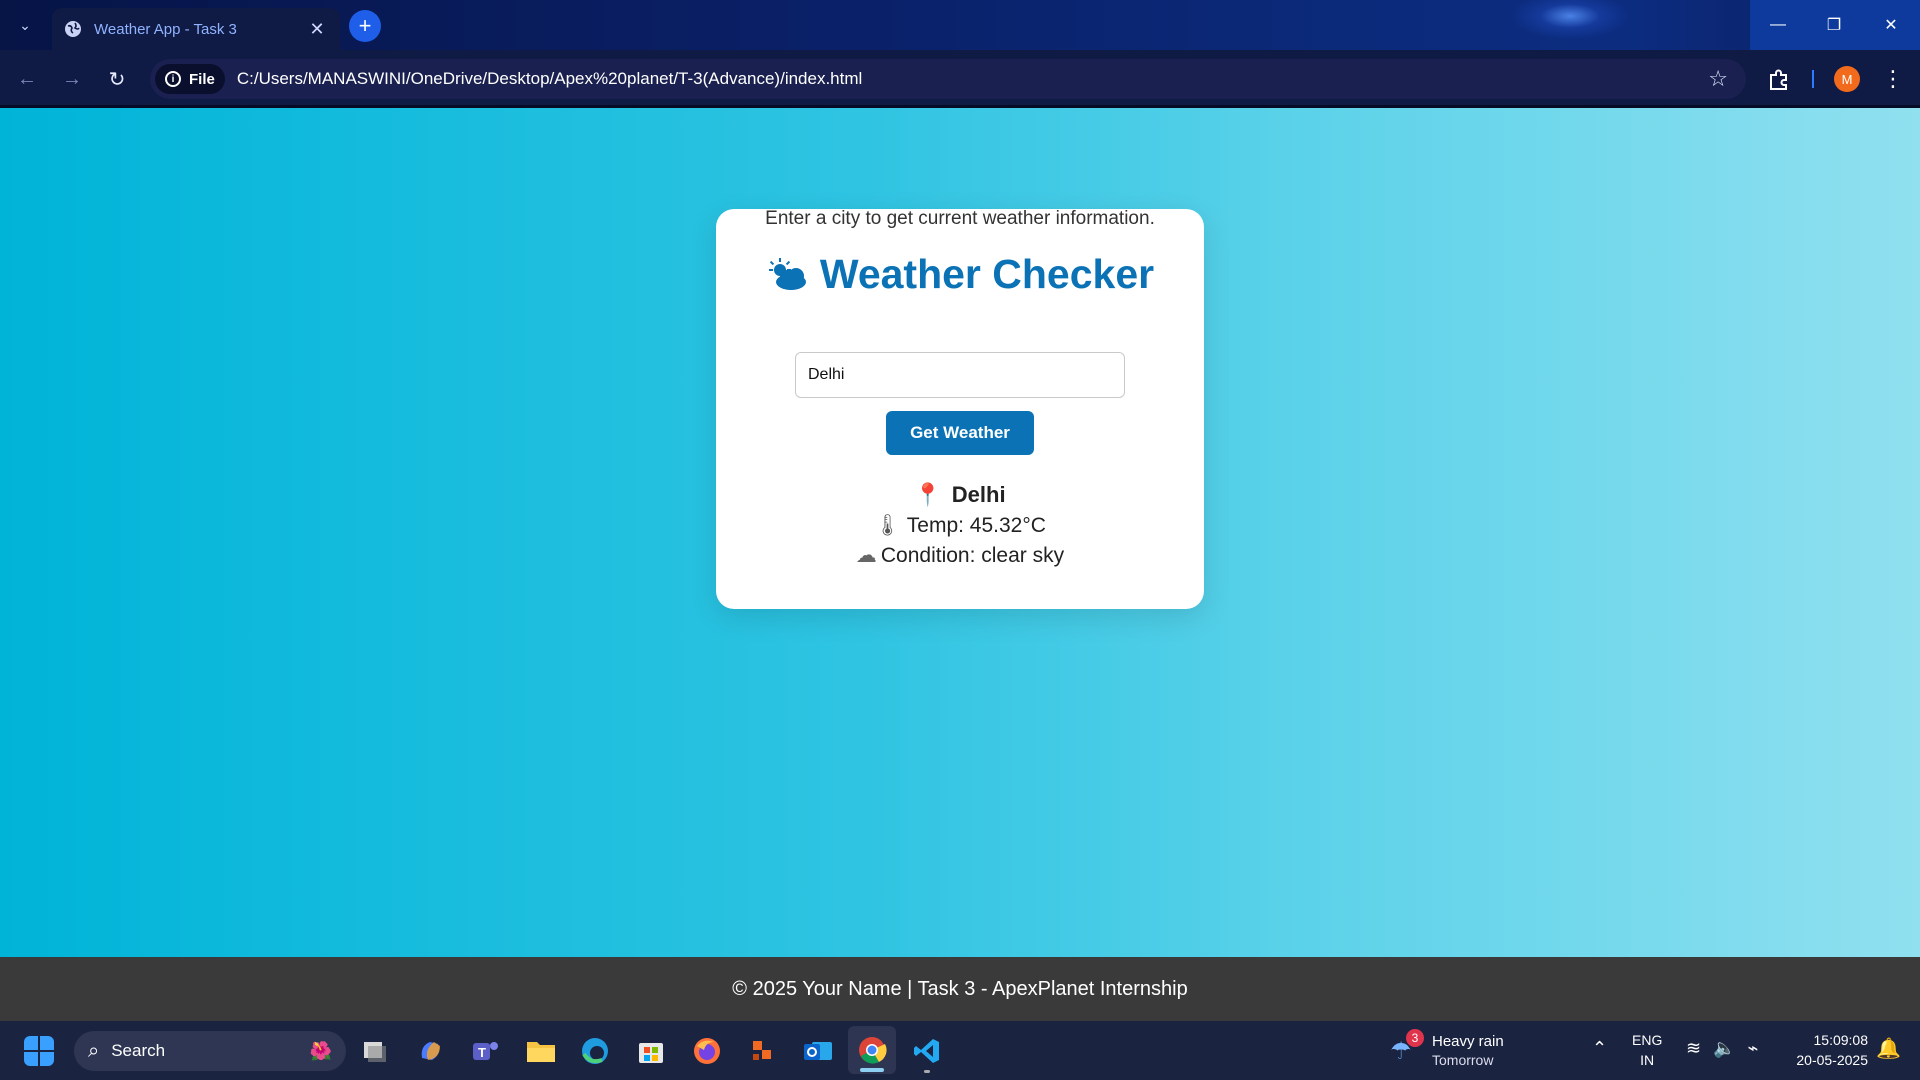  Describe the element at coordinates (872, 1050) in the screenshot. I see `chrome-icon` at that location.